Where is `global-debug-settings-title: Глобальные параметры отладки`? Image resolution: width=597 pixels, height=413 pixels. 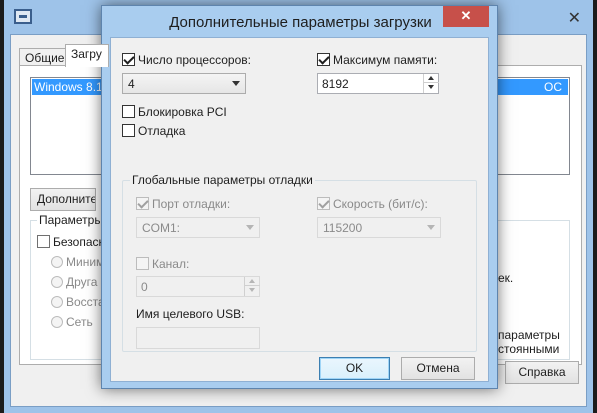
global-debug-settings-title: Глобальные параметры отладки is located at coordinates (222, 180).